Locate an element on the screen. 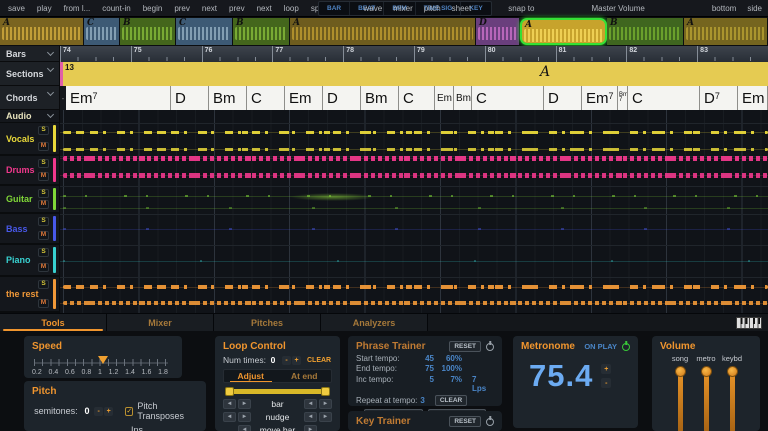  loop-end-bar-right-button: ► is located at coordinates (325, 404).